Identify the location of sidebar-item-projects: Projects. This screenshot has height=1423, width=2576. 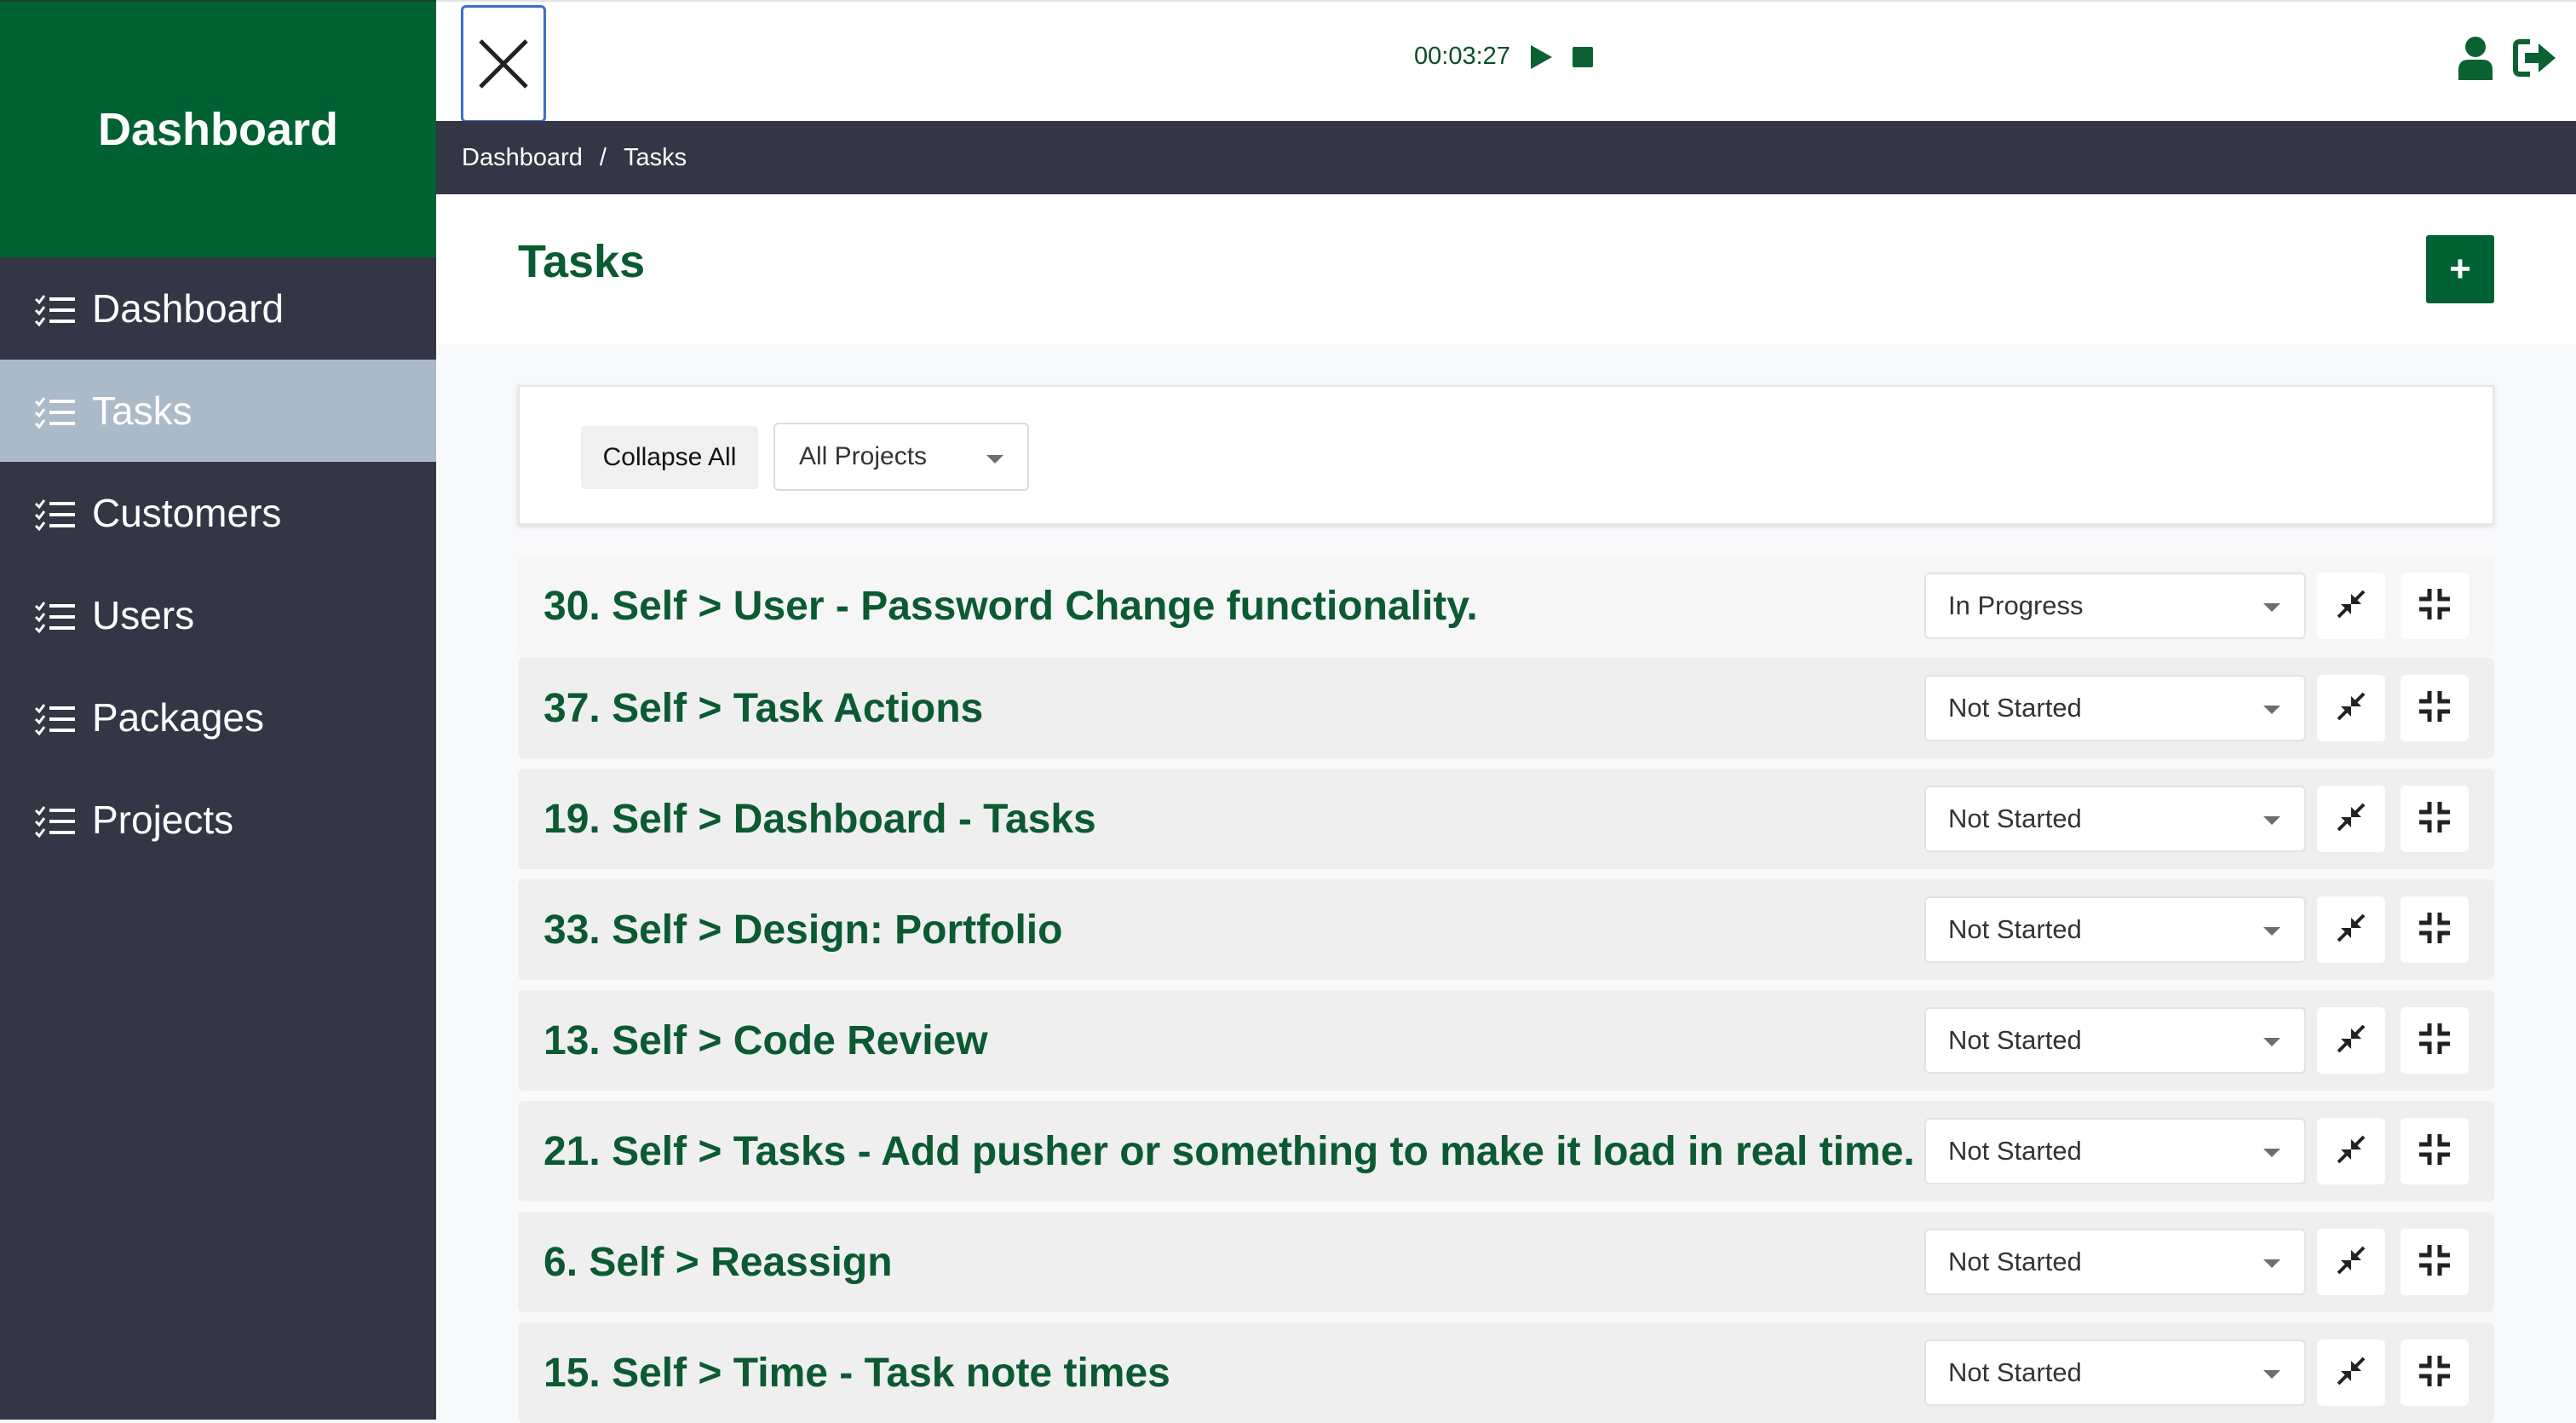
(218, 820).